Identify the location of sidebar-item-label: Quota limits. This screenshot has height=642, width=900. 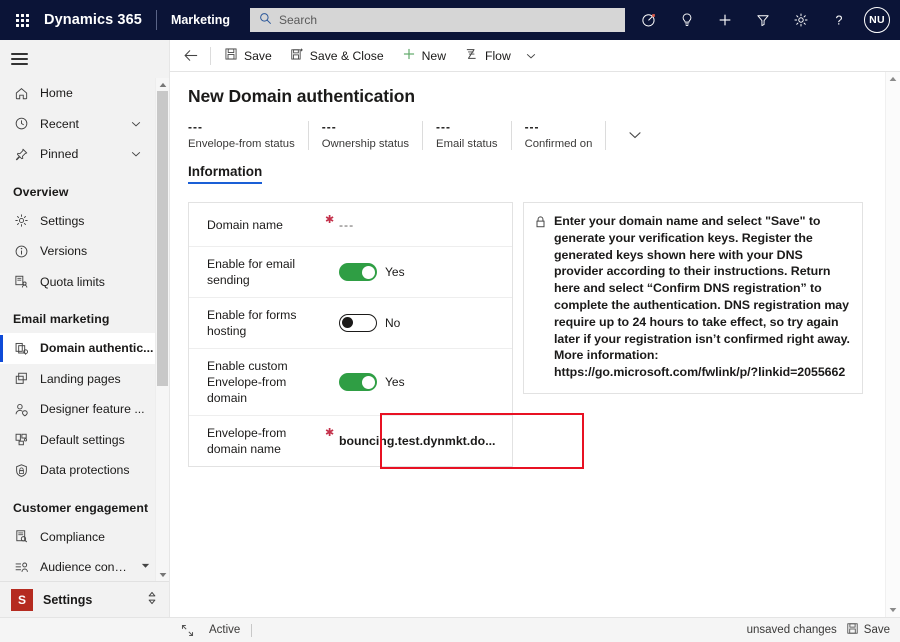
(72, 281).